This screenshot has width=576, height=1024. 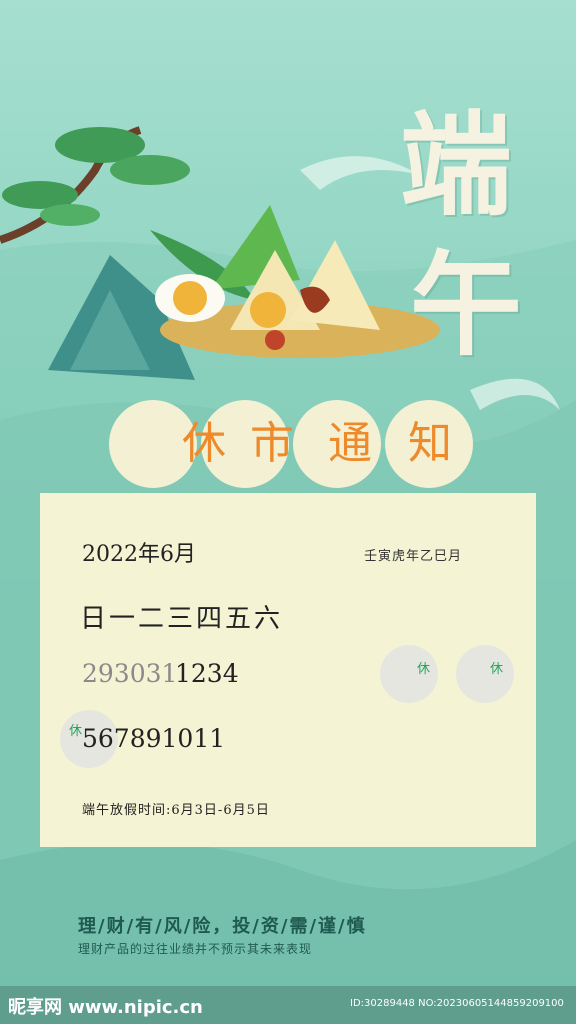 What do you see at coordinates (424, 669) in the screenshot?
I see `rest-mark-3: 休` at bounding box center [424, 669].